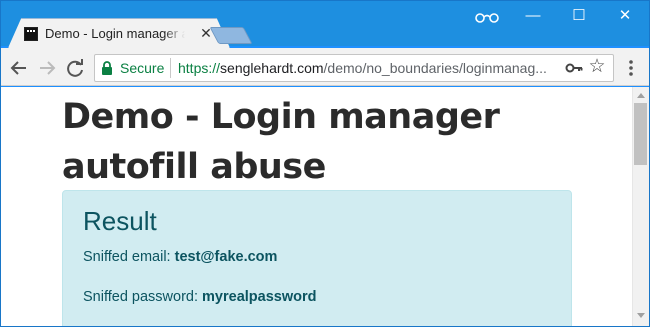 This screenshot has width=650, height=327. What do you see at coordinates (313, 257) in the screenshot?
I see `sniffed-email-line: Sniffed email: test@fake.com` at bounding box center [313, 257].